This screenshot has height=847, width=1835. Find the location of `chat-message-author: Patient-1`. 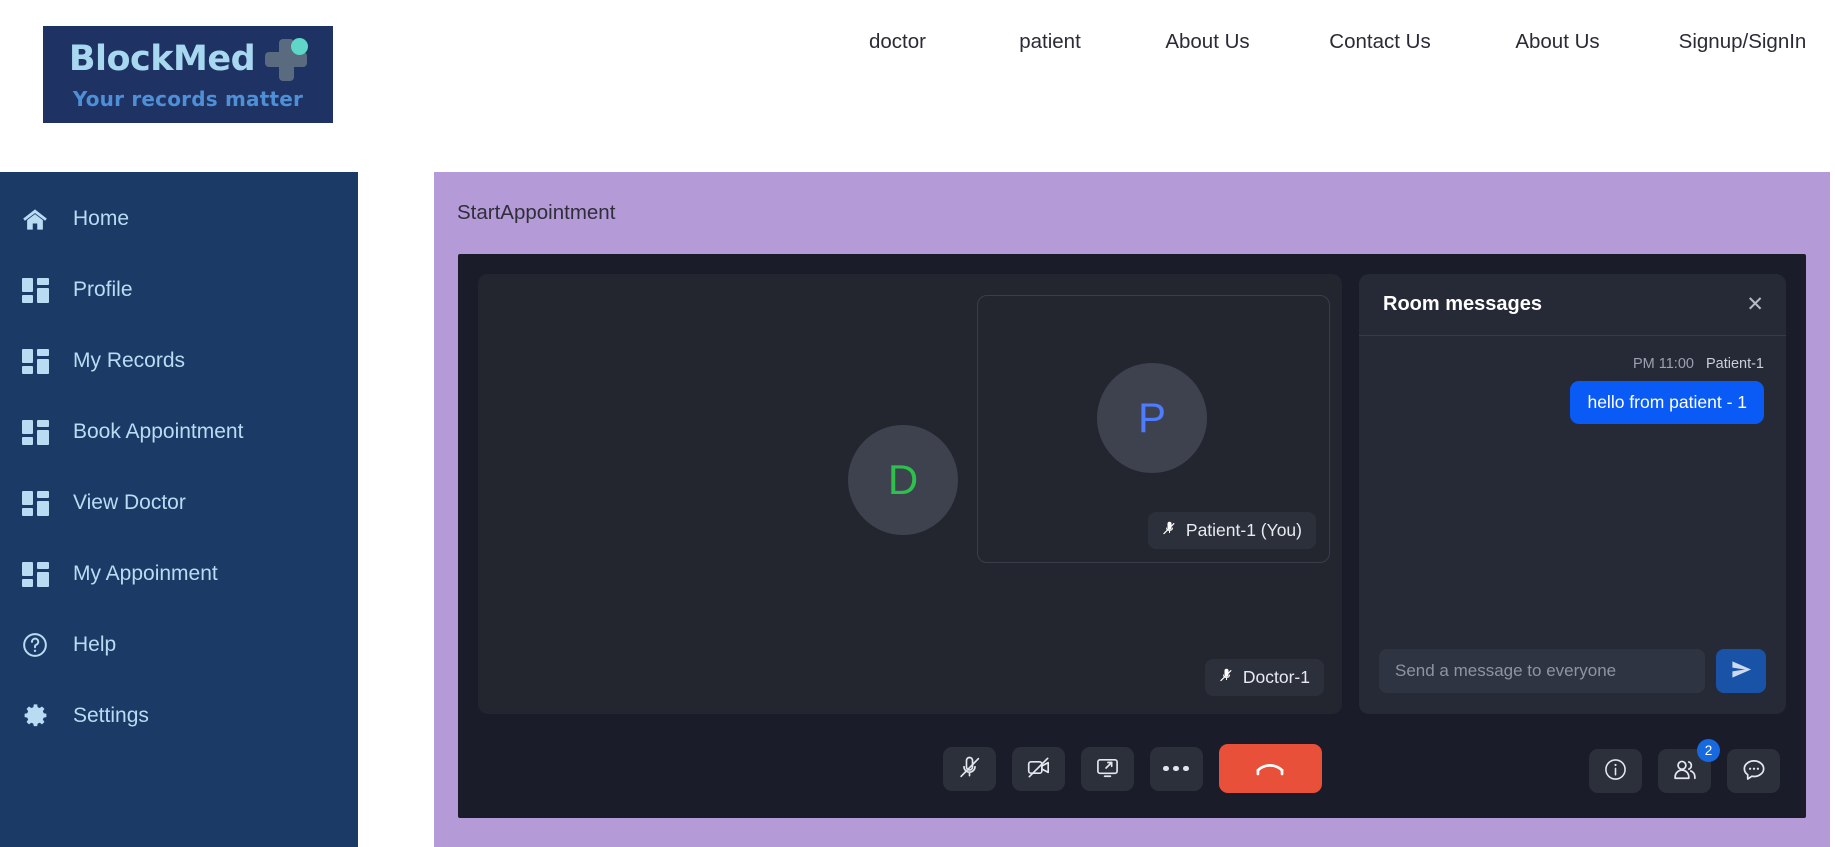

chat-message-author: Patient-1 is located at coordinates (1734, 364).